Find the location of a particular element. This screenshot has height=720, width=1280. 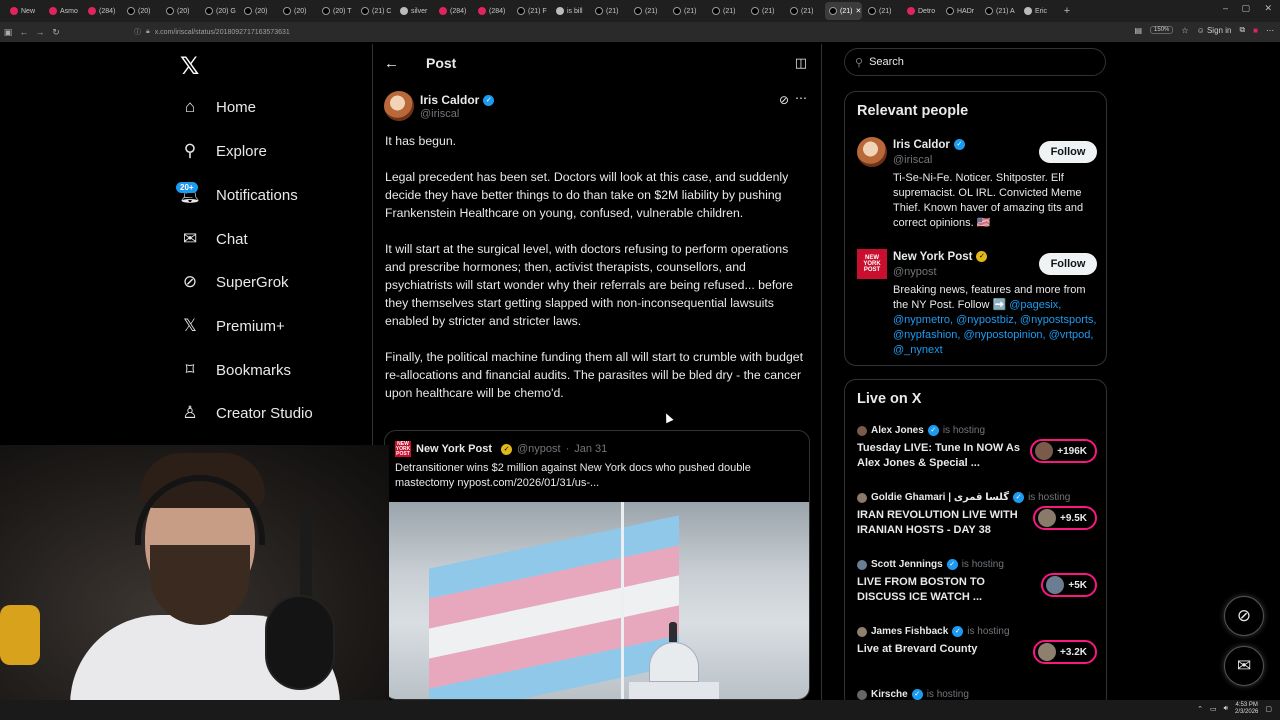

more-options-icon: ⋯ is located at coordinates (801, 98).